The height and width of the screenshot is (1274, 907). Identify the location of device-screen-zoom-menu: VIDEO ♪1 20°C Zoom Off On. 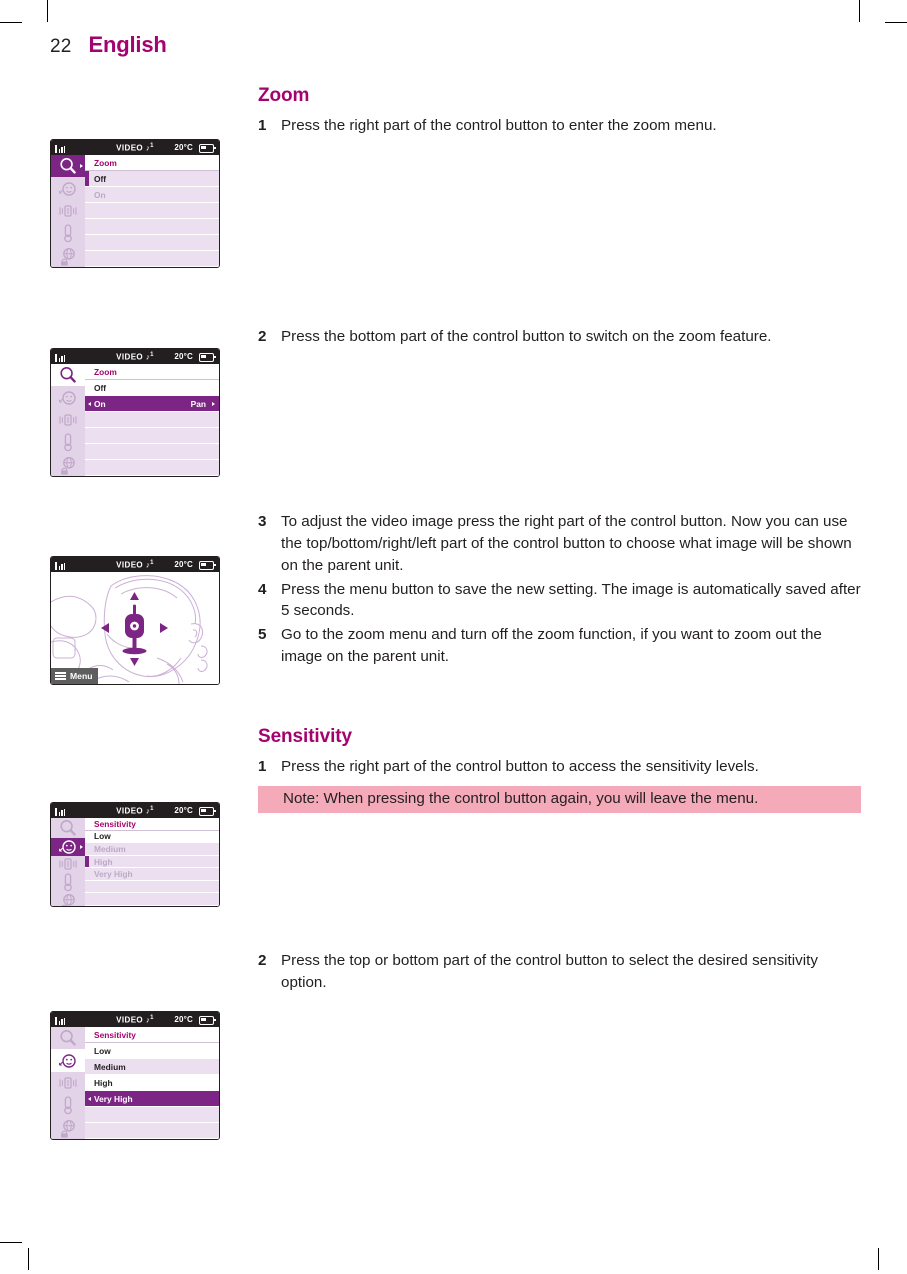
(135, 203).